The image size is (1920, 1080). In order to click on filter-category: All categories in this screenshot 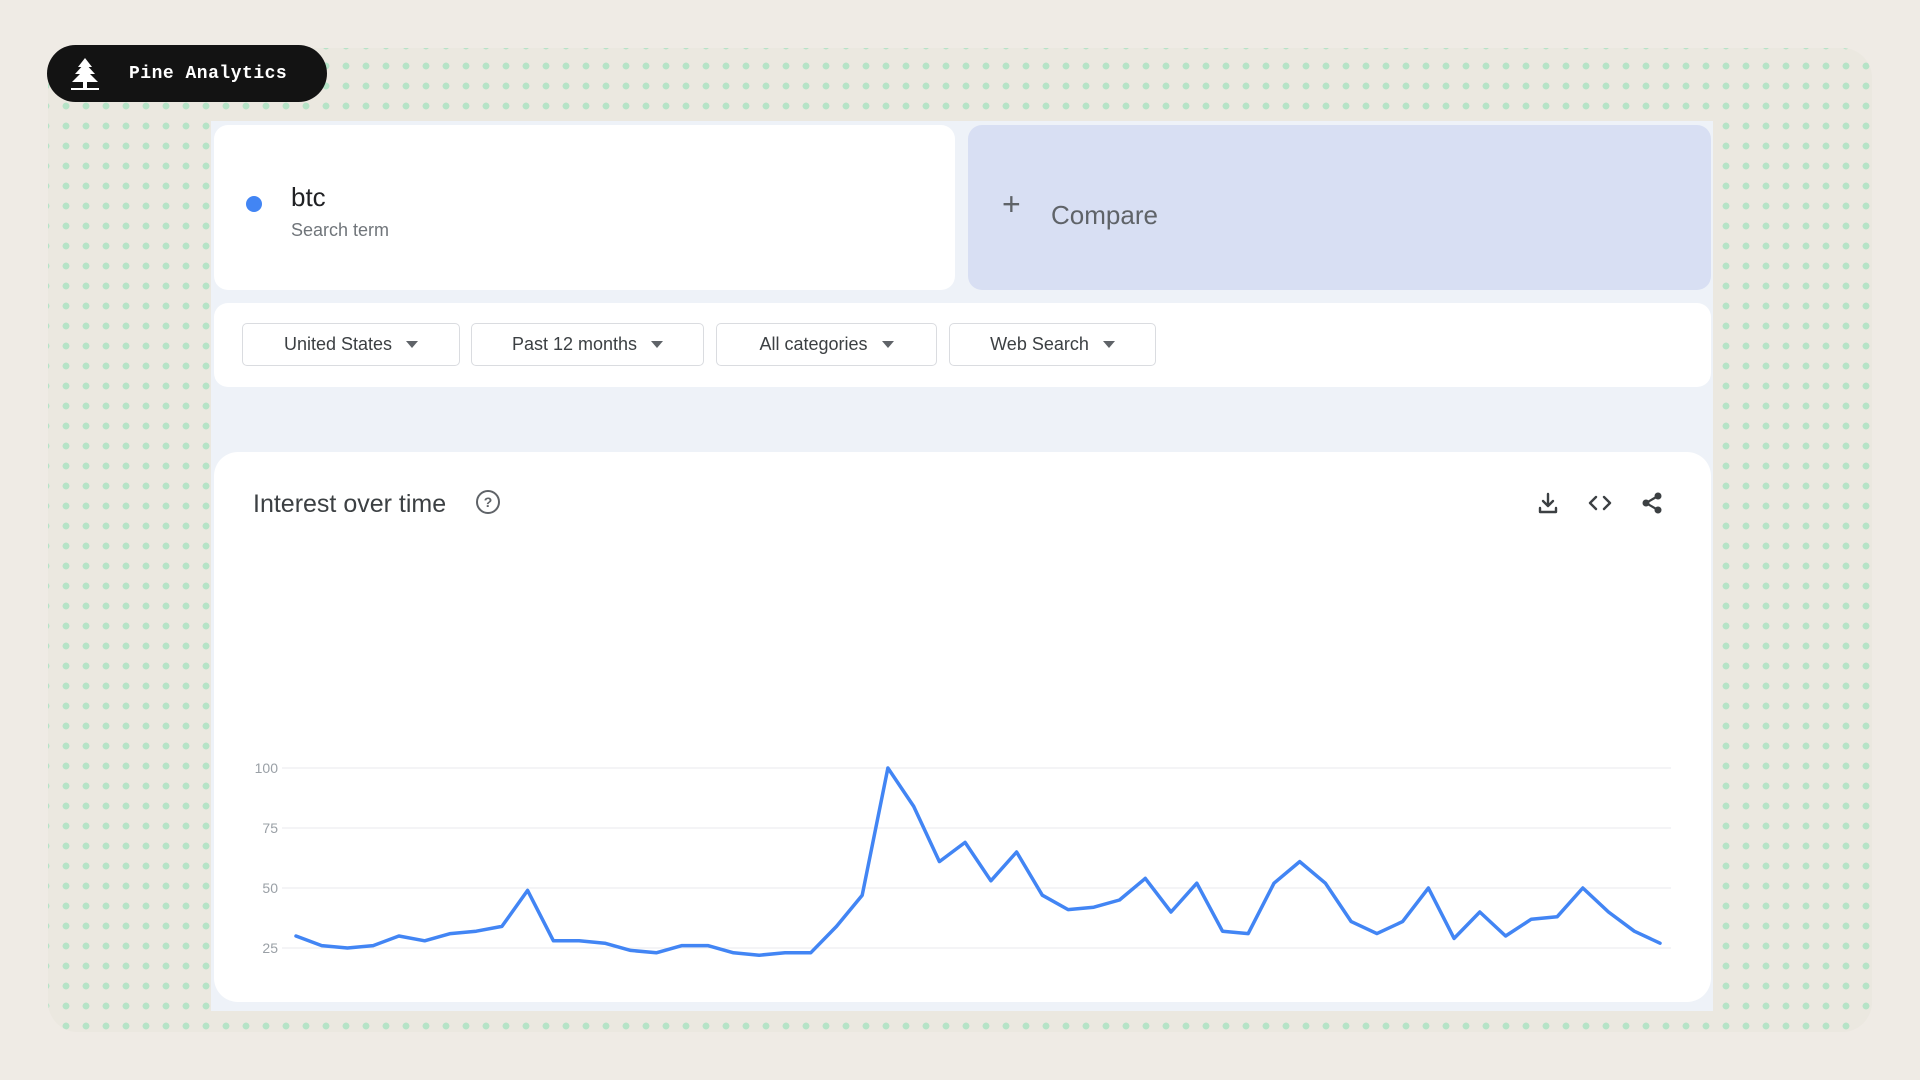, I will do `click(826, 344)`.